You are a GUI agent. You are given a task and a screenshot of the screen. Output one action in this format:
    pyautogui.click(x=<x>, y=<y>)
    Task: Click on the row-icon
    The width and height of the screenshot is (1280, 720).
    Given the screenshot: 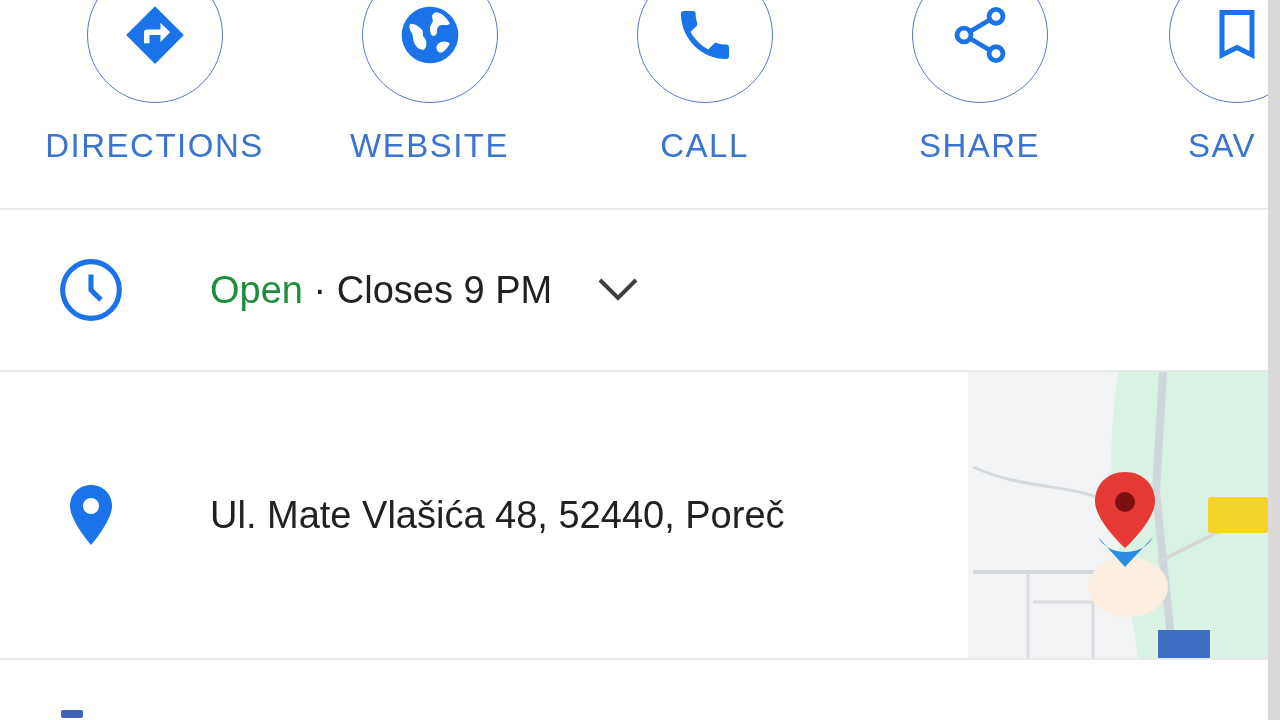 What is the action you would take?
    pyautogui.click(x=72, y=714)
    